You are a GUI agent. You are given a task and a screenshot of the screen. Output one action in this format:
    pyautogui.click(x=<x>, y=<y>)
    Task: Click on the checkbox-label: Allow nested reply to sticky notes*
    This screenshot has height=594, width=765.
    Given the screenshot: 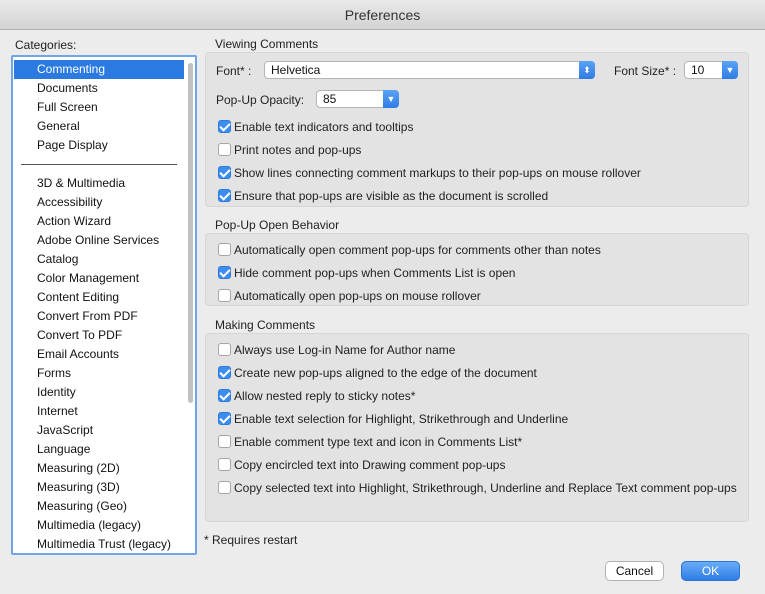 What is the action you would take?
    pyautogui.click(x=325, y=396)
    